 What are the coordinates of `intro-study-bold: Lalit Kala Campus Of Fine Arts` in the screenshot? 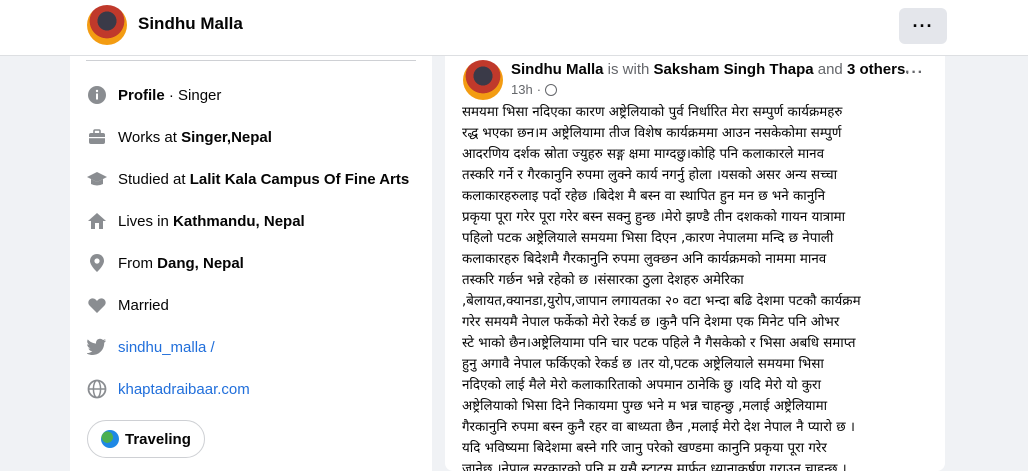 It's located at (300, 179).